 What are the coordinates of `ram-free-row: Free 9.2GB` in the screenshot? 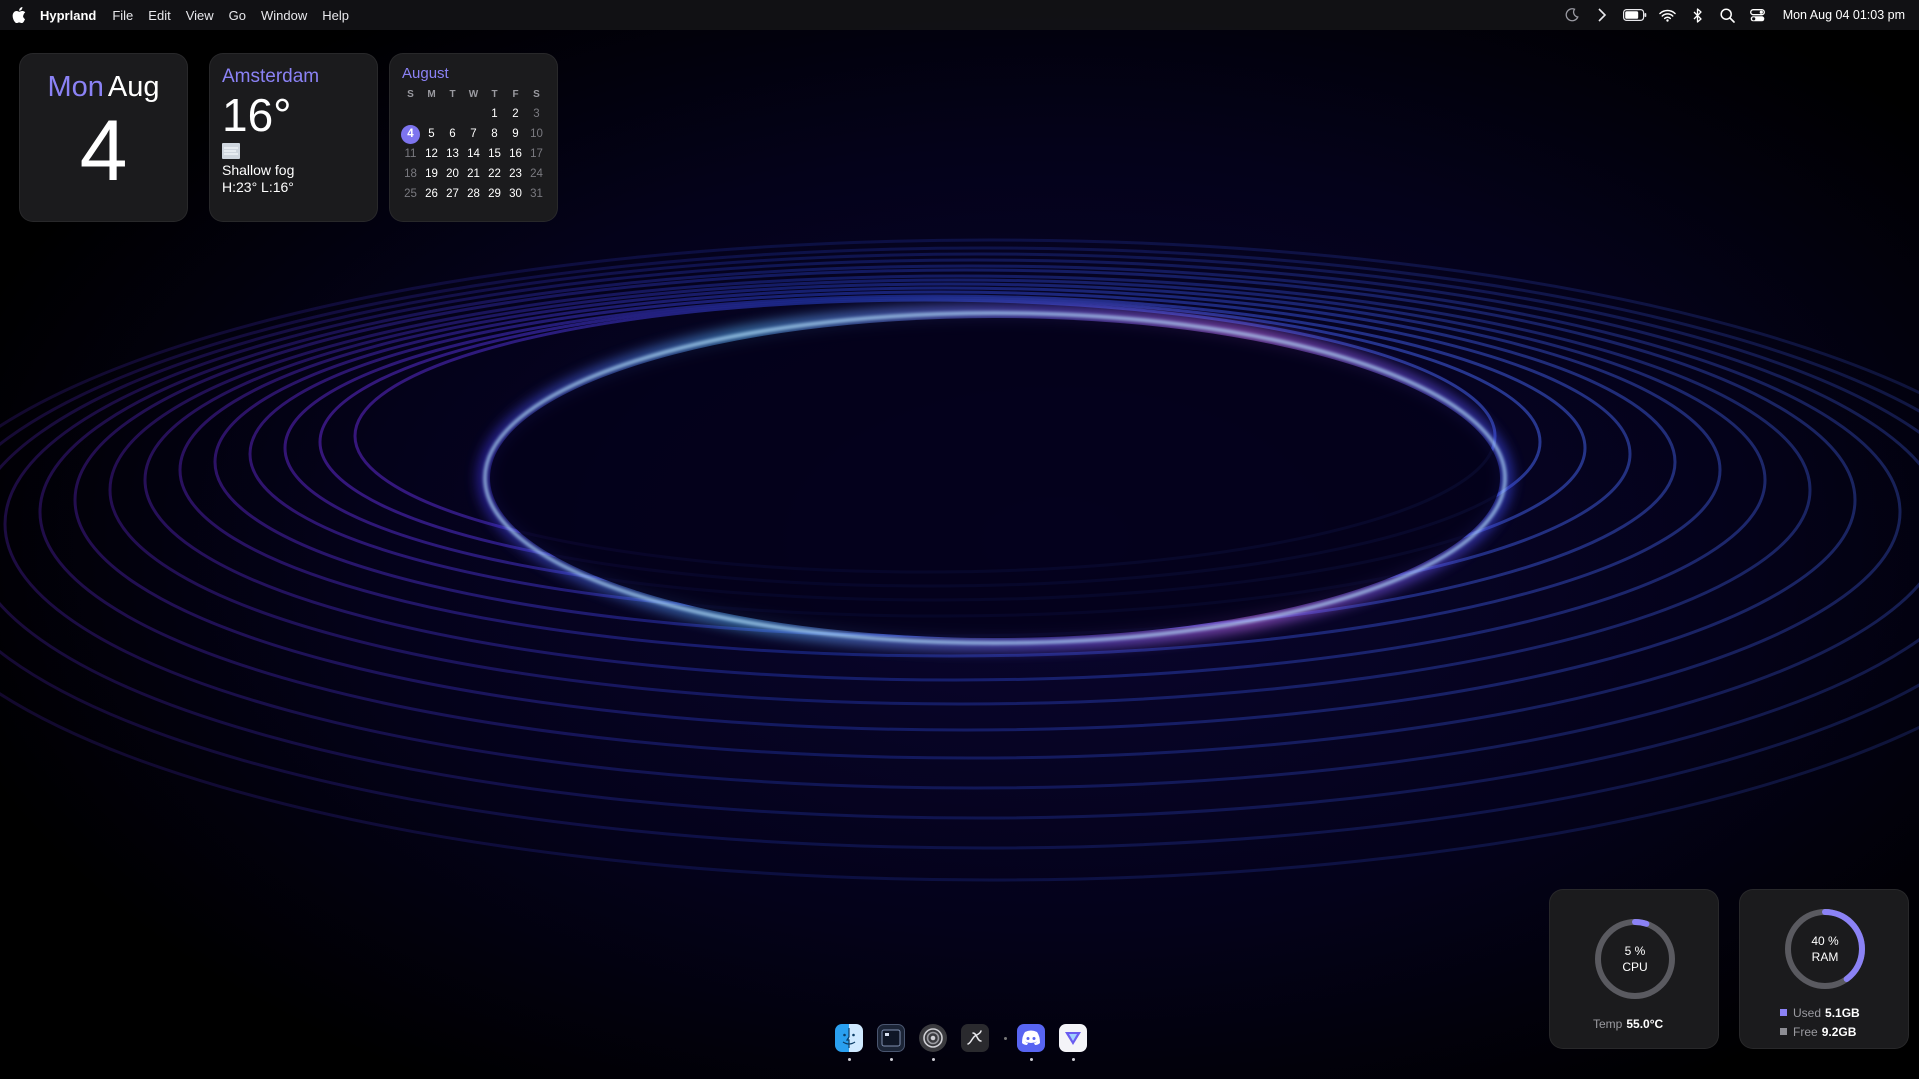 It's located at (1818, 1032).